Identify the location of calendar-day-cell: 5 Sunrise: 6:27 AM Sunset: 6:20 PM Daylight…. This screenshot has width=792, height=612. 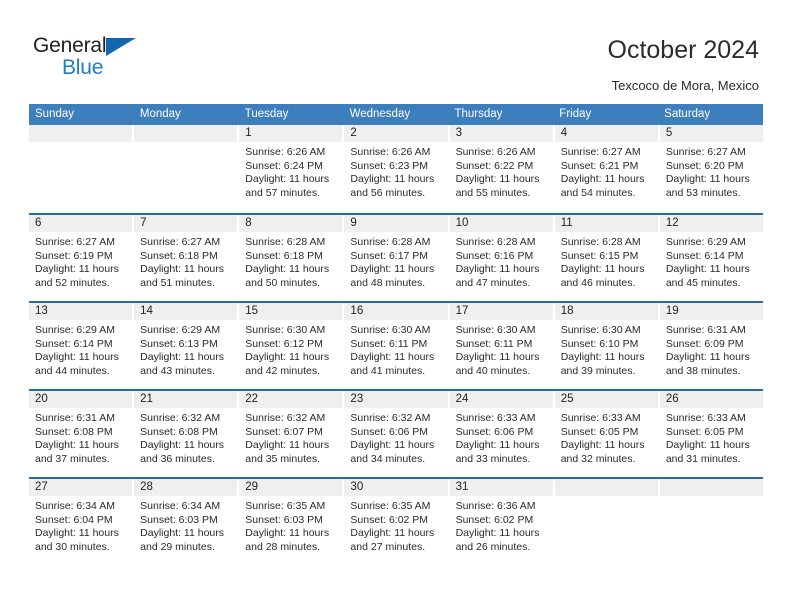
(711, 169).